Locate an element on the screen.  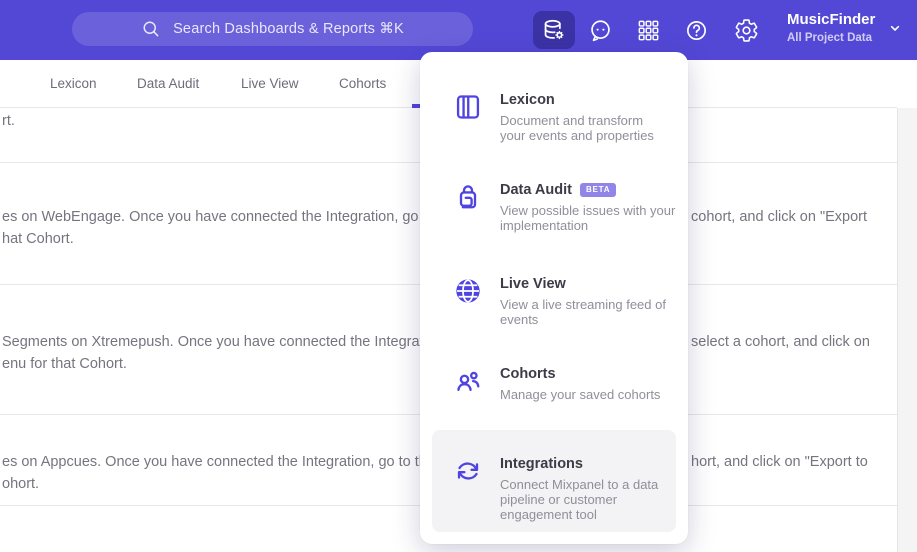
menu-item-title: Integrations is located at coordinates (541, 464).